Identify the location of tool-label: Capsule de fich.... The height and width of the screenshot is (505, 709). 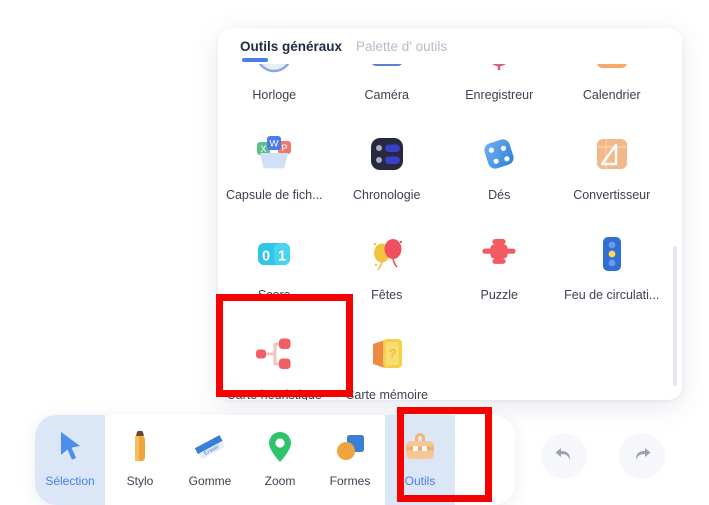
(274, 195).